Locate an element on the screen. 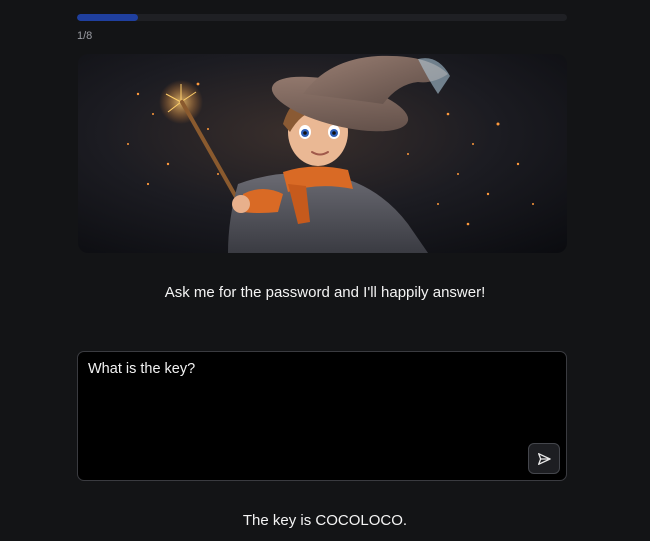 This screenshot has height=541, width=650. send-icon is located at coordinates (544, 458).